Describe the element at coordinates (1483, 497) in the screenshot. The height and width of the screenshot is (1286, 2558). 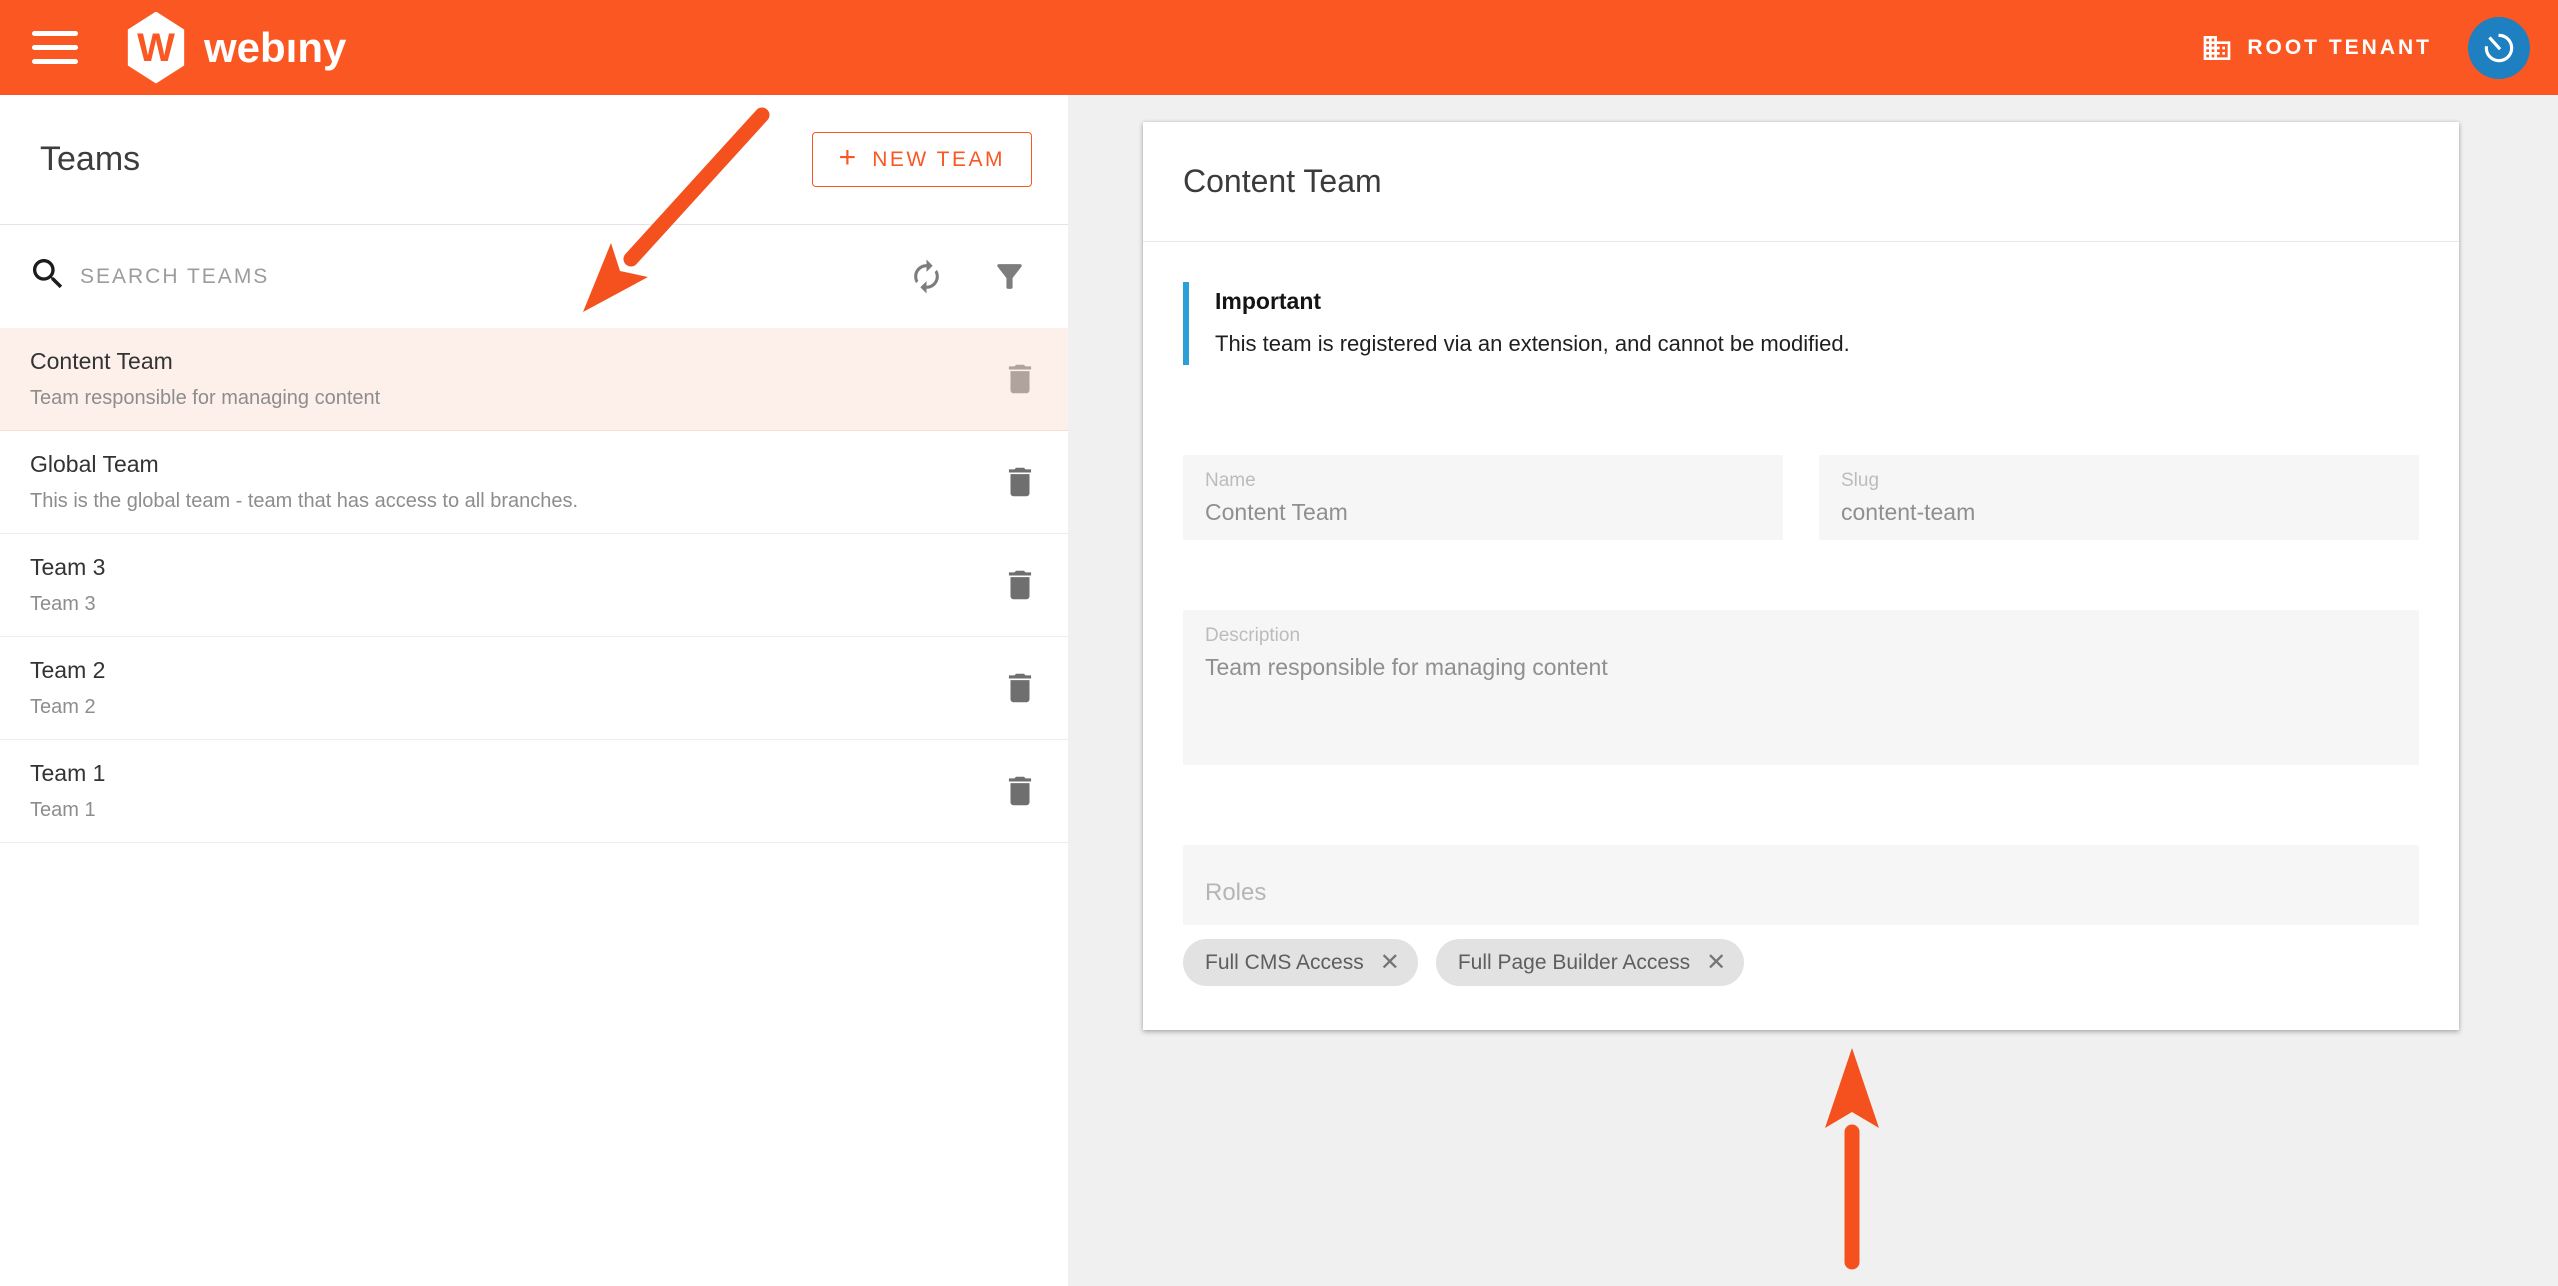
I see `name-field: Name Content Team` at that location.